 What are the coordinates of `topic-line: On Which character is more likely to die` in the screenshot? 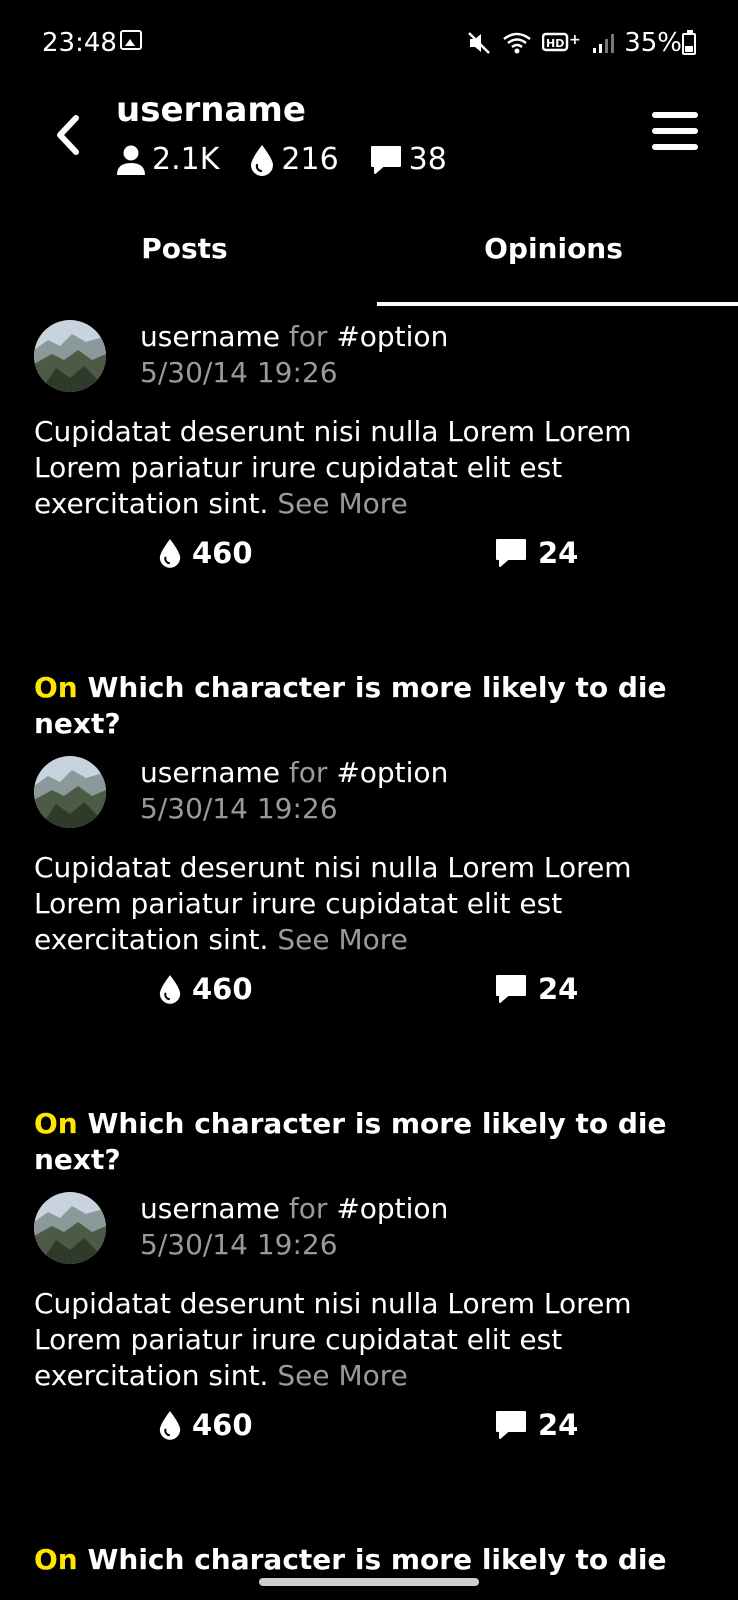 It's located at (369, 1560).